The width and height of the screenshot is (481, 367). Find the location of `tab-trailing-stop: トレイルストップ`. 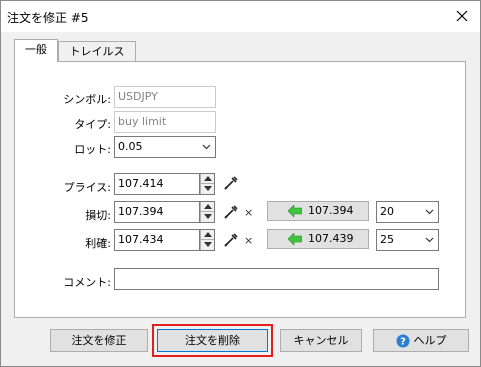

tab-trailing-stop: トレイルストップ is located at coordinates (97, 59).